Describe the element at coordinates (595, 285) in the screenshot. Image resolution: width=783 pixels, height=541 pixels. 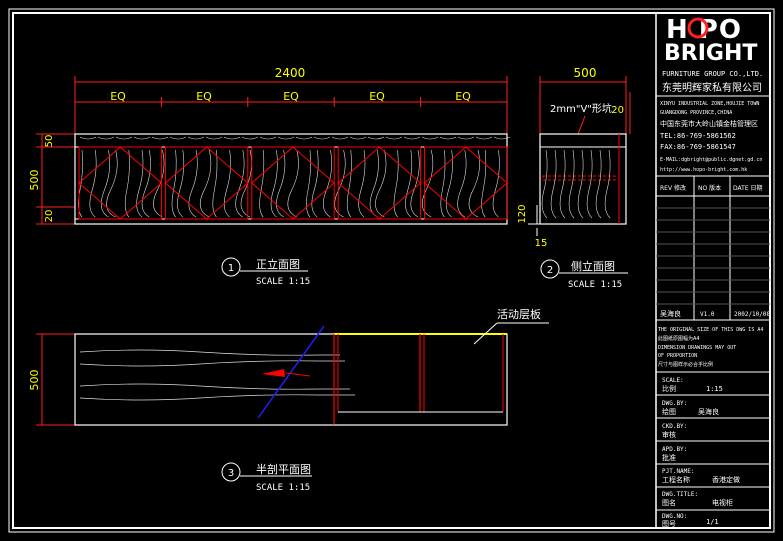
I see `view-2-scale: SCALE 1:15` at that location.